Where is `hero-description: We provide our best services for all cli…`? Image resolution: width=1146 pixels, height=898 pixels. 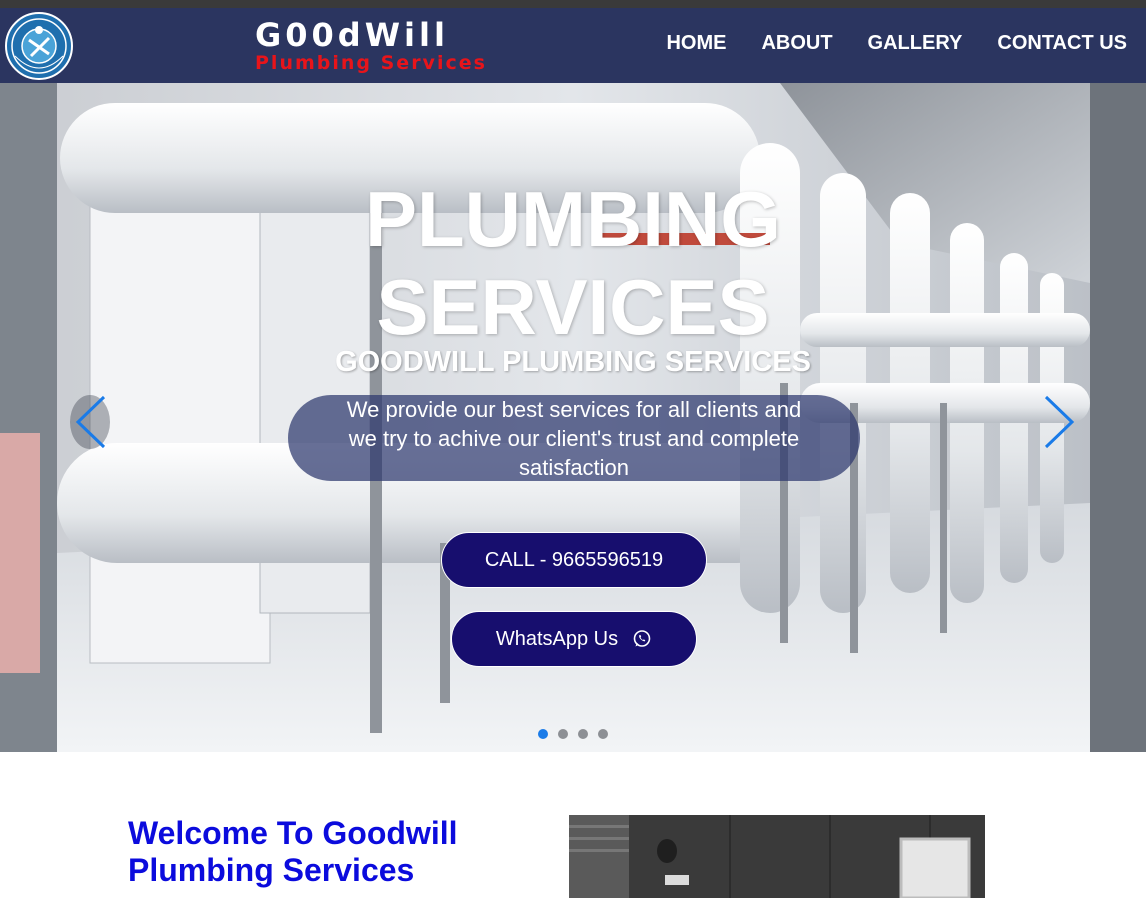 hero-description: We provide our best services for all cli… is located at coordinates (574, 438).